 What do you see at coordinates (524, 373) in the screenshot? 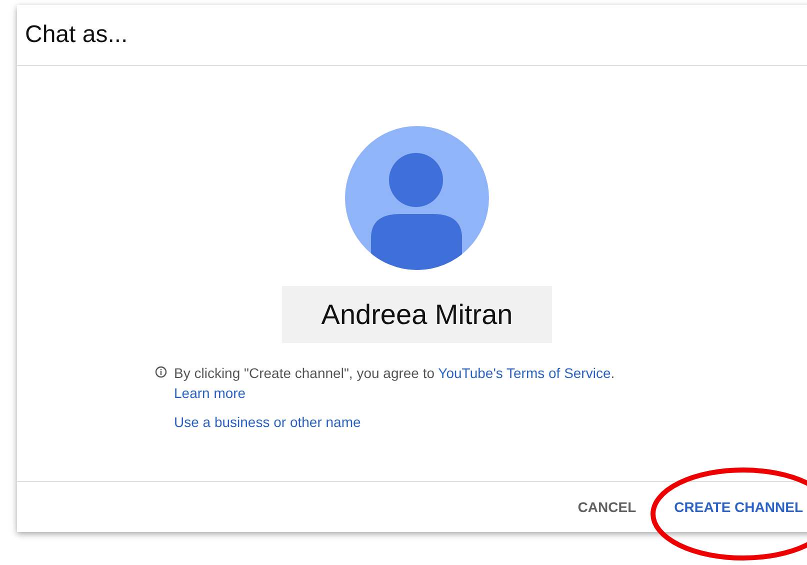
I see `terms-link: YouTube's Terms of Service` at bounding box center [524, 373].